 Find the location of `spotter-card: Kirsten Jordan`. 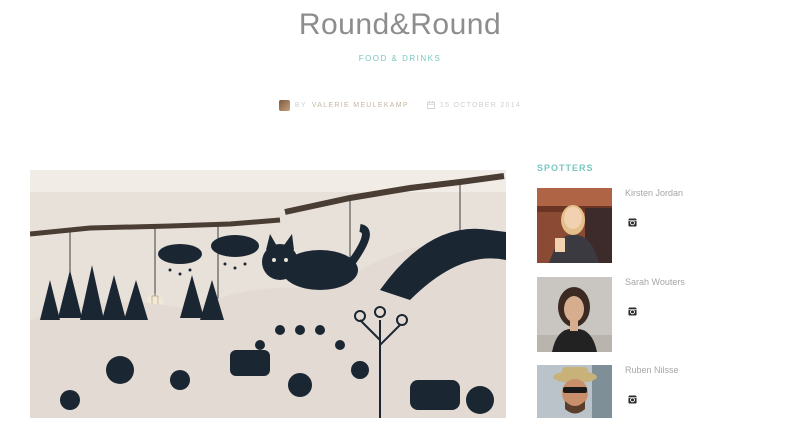

spotter-card: Kirsten Jordan is located at coordinates (657, 226).